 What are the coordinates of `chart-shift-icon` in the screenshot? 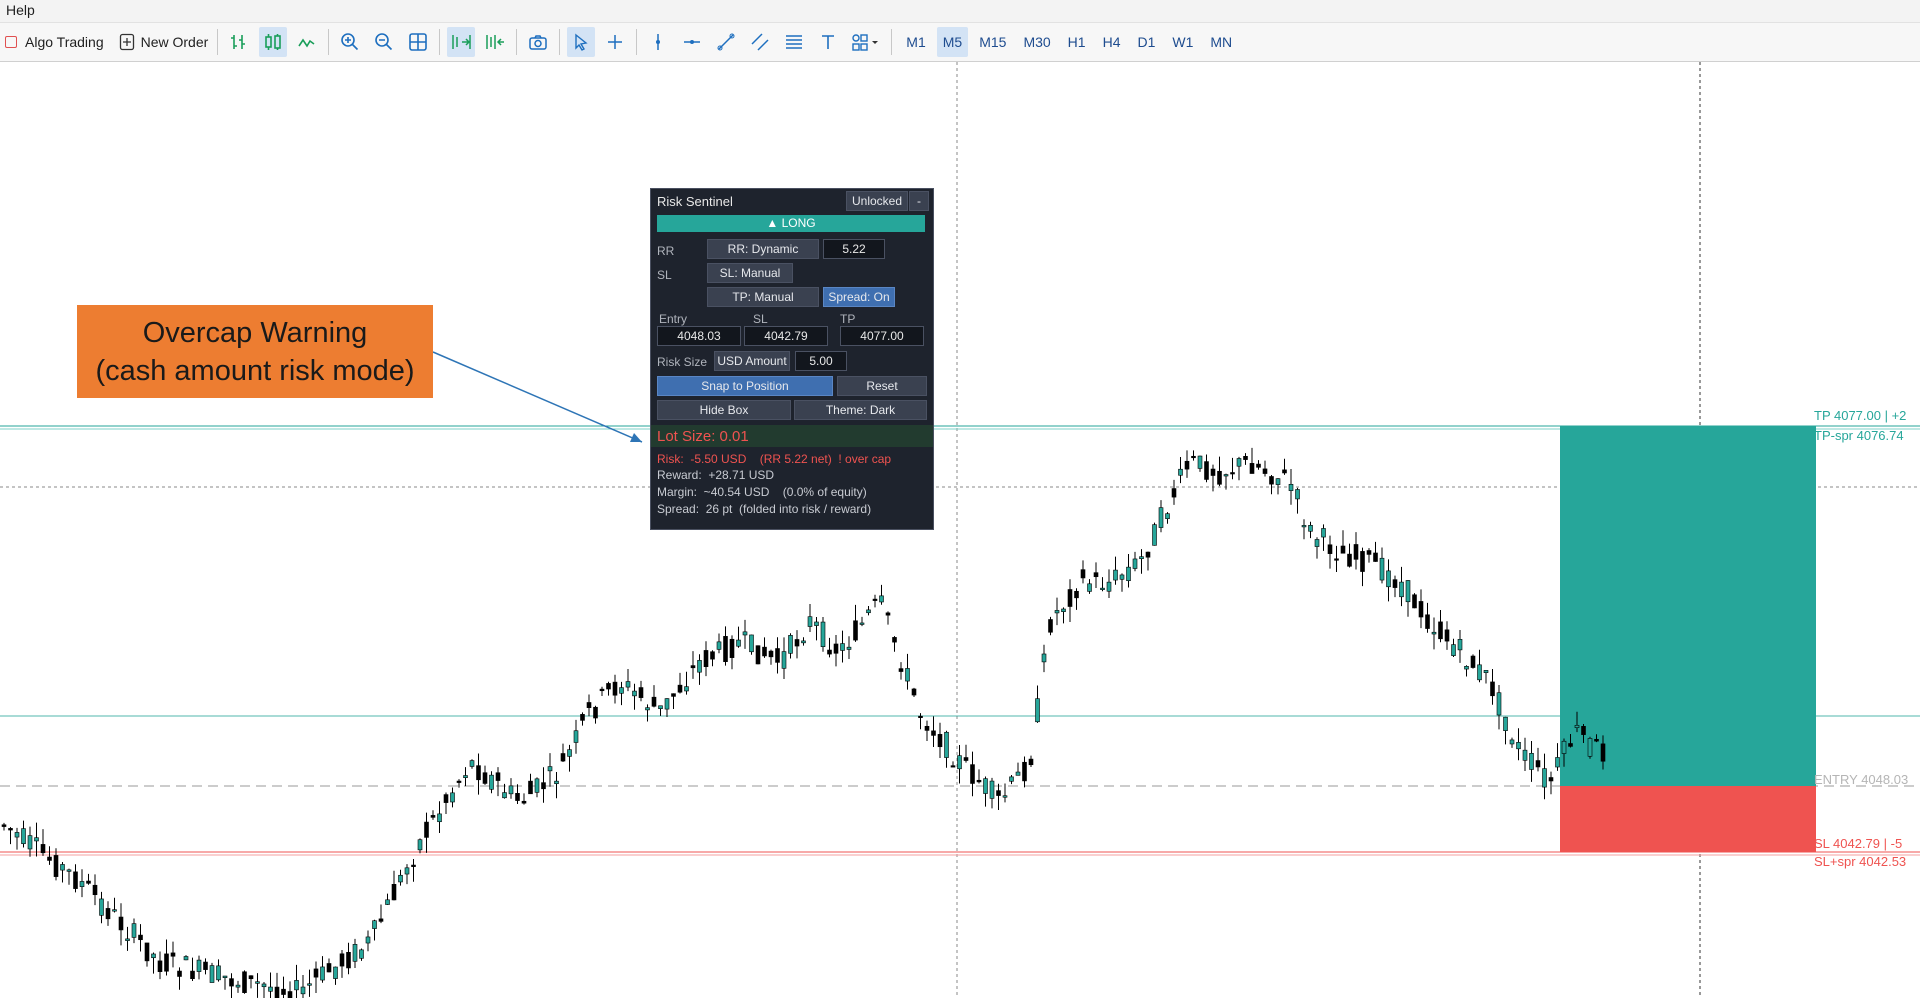 It's located at (495, 42).